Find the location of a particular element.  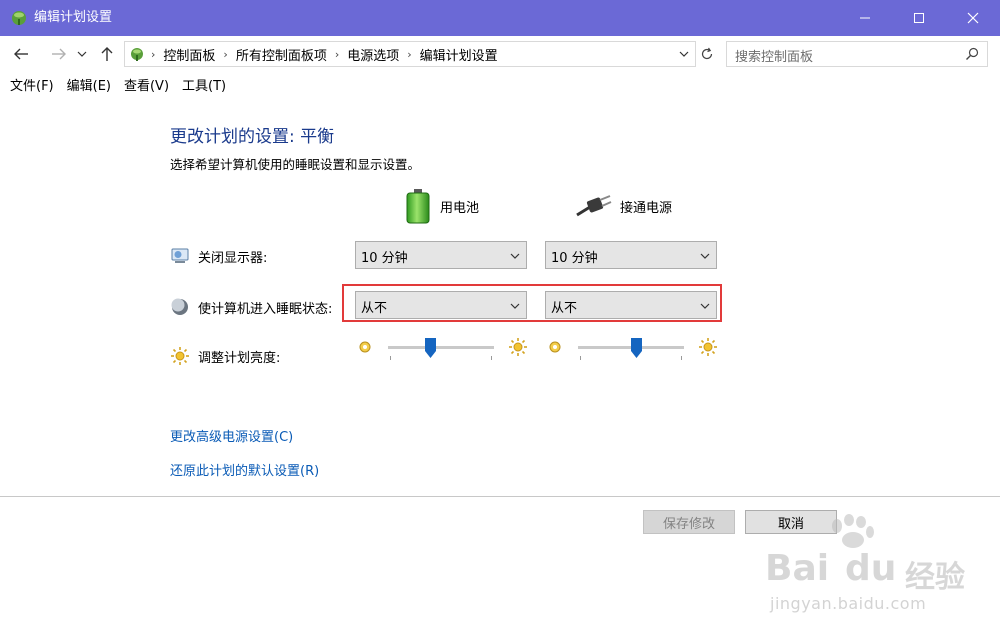

monitor-icon is located at coordinates (180, 255).